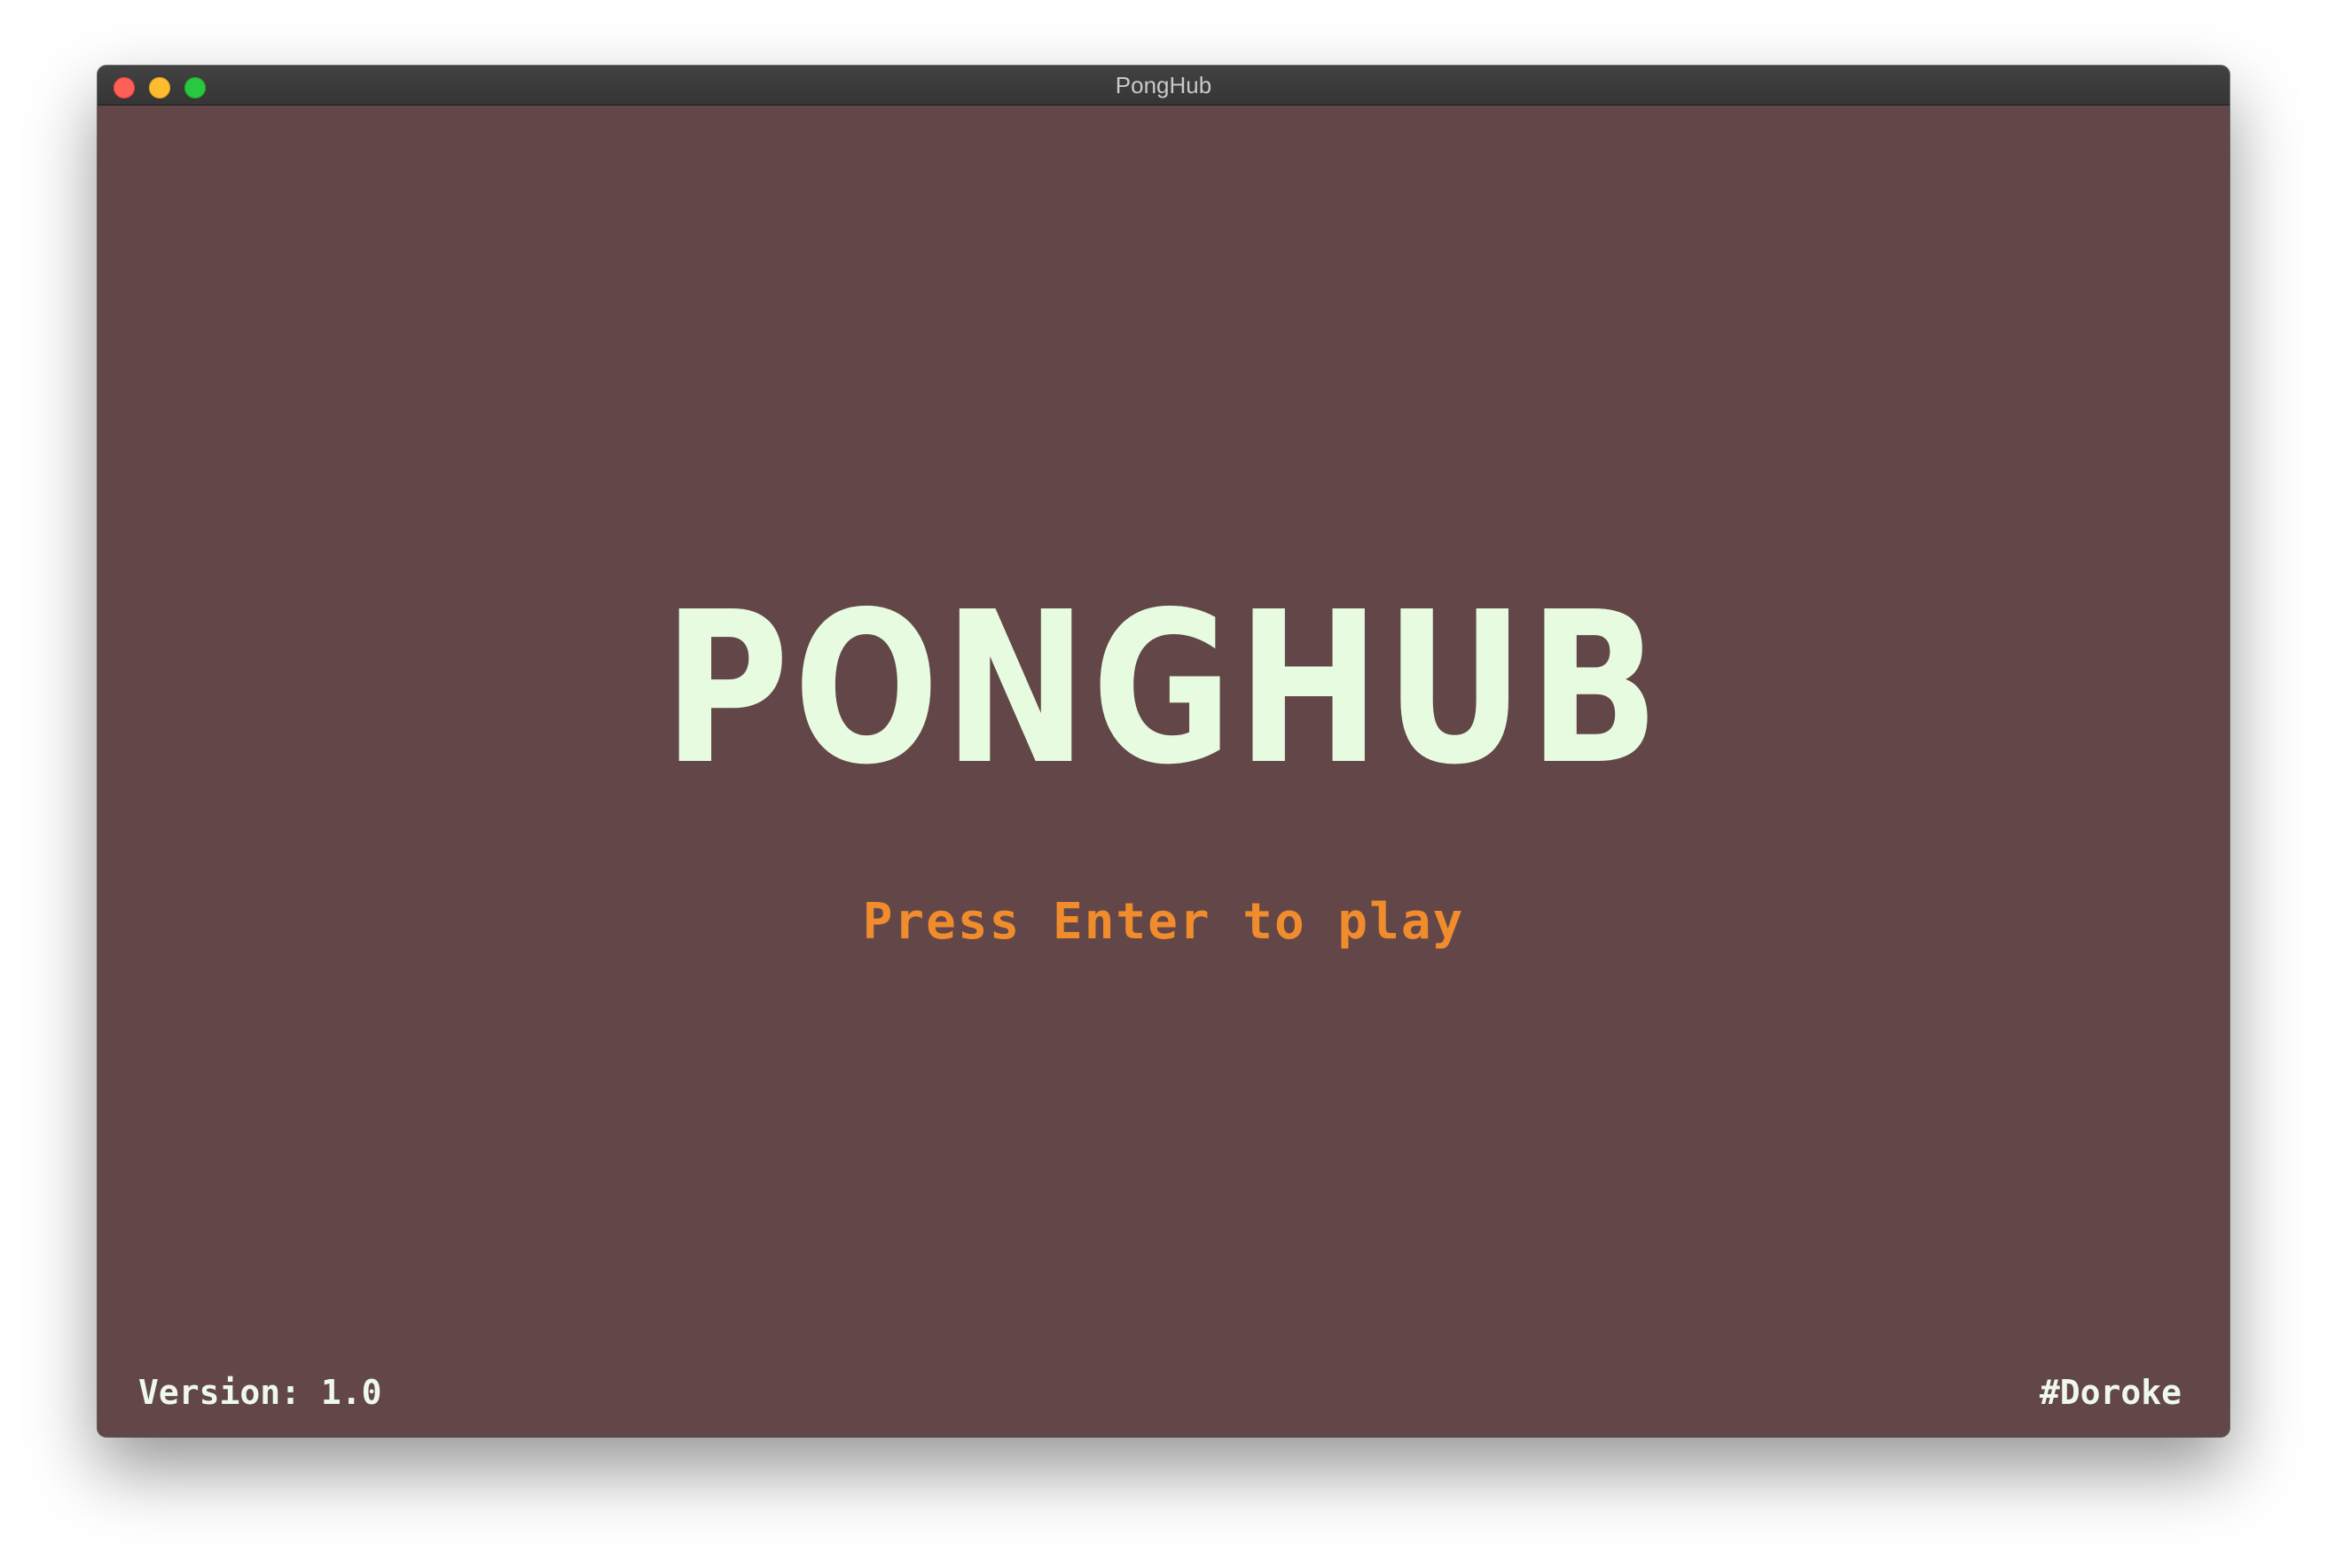 The width and height of the screenshot is (2327, 1568). I want to click on game-title: PONGHUB, so click(1163, 689).